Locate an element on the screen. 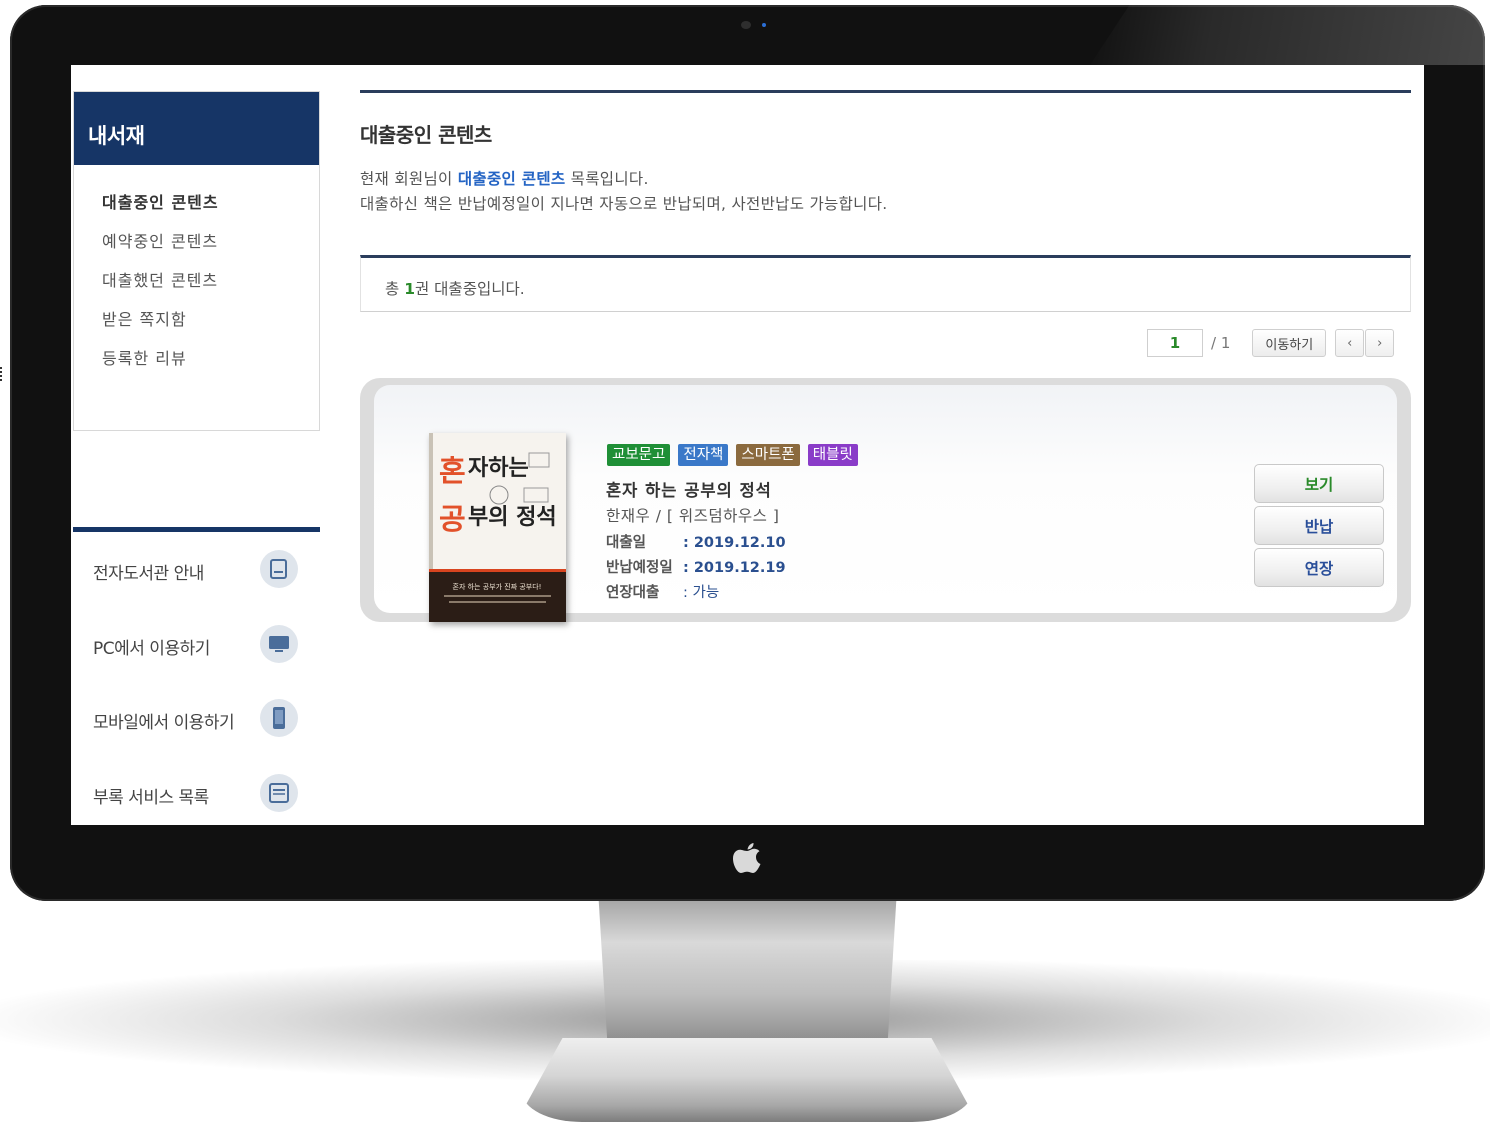 The height and width of the screenshot is (1124, 1490). guide-item-label: 전자도서관 안내 is located at coordinates (148, 574).